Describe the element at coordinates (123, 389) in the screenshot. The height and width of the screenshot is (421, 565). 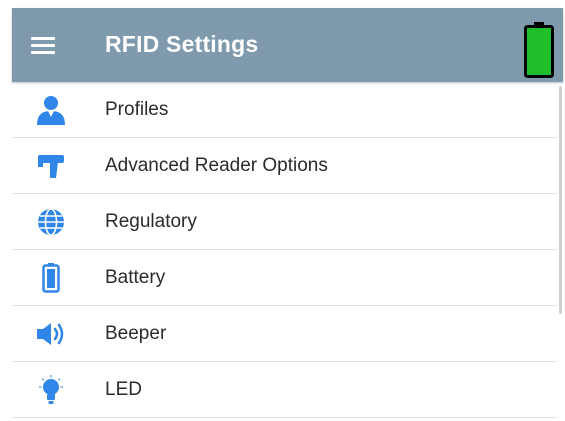
I see `list-item-label: LED` at that location.